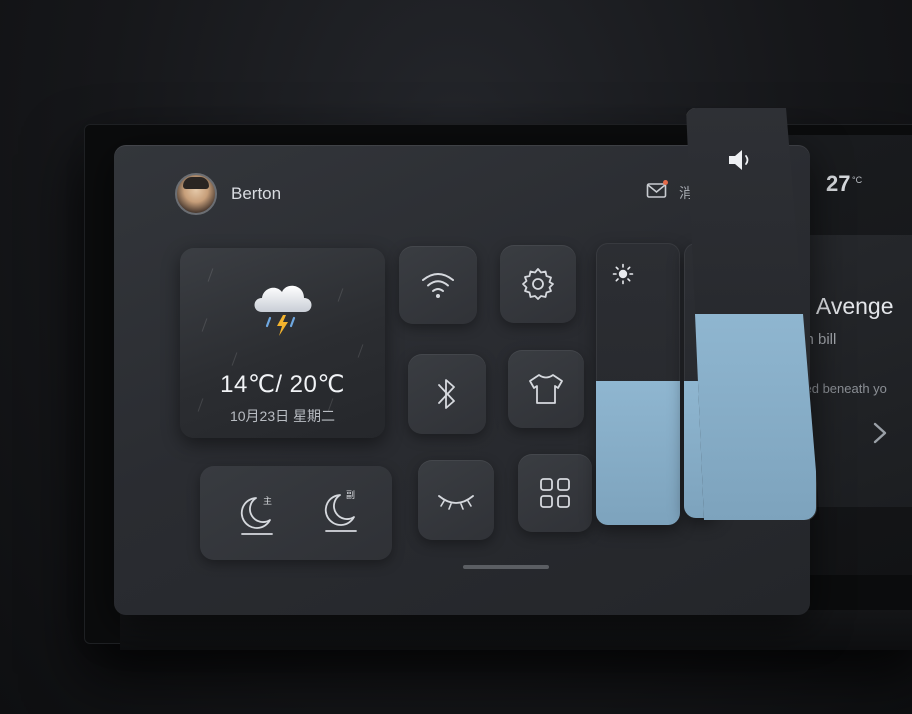 The height and width of the screenshot is (714, 912). Describe the element at coordinates (282, 343) in the screenshot. I see `weather-card: 14℃/ 20℃ 10月23日 星期二` at that location.